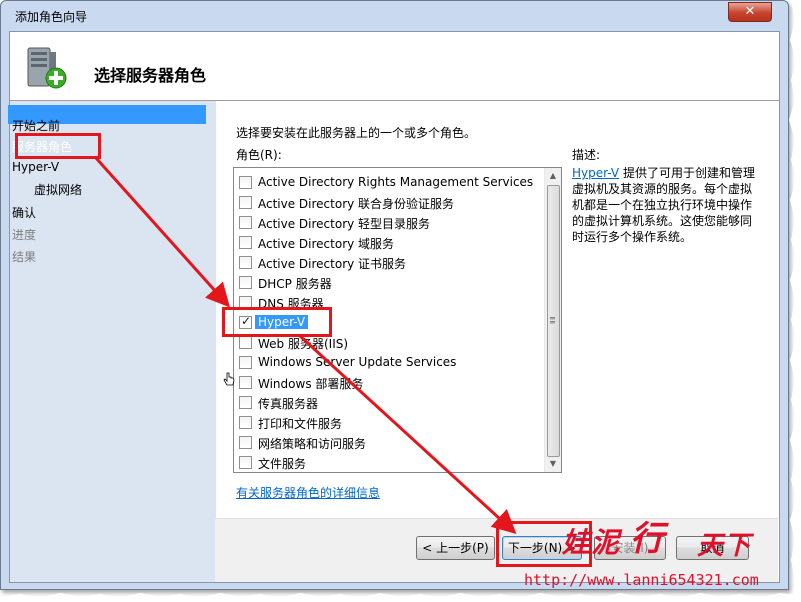  What do you see at coordinates (344, 224) in the screenshot?
I see `role-label: Active Directory 轻型目录服务` at bounding box center [344, 224].